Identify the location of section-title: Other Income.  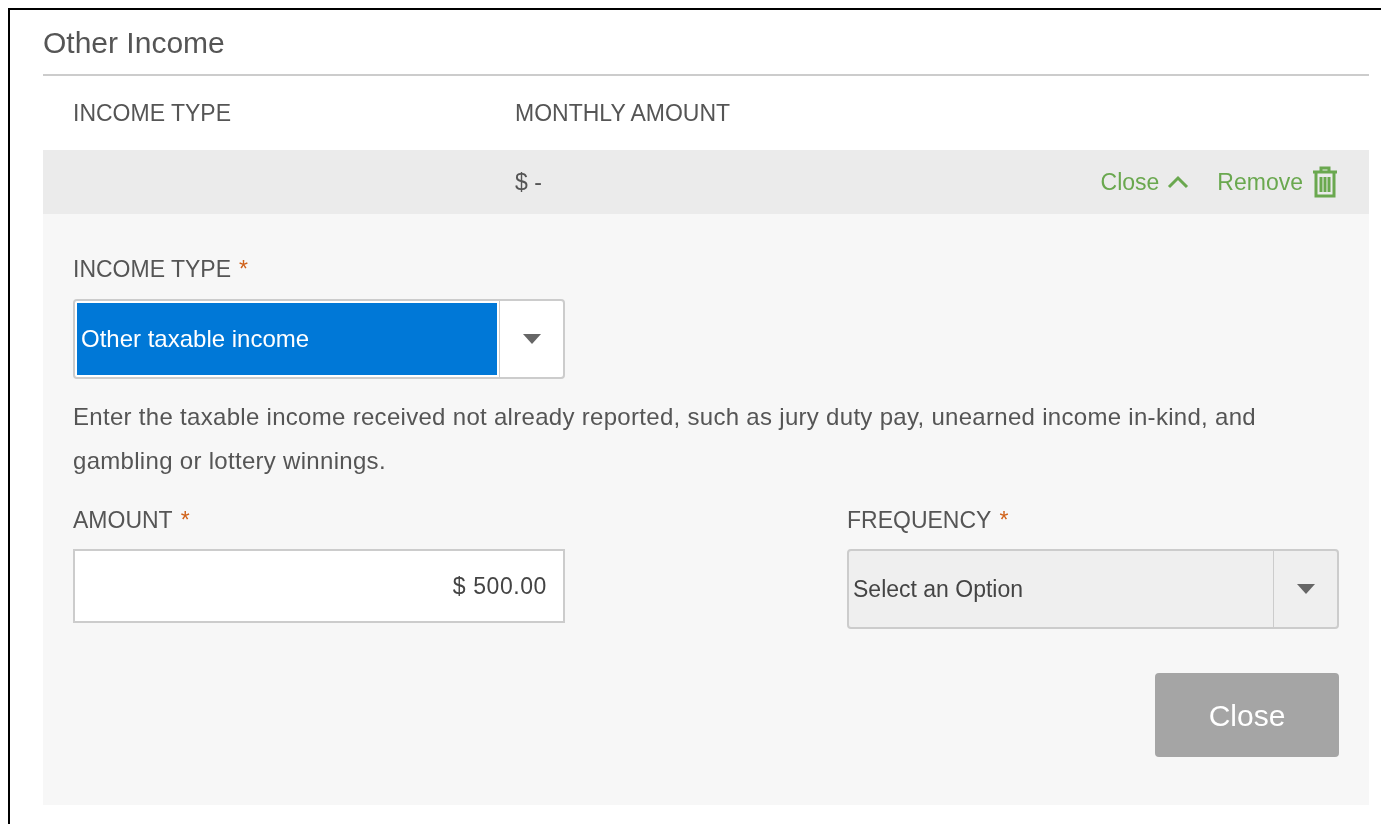
(134, 43).